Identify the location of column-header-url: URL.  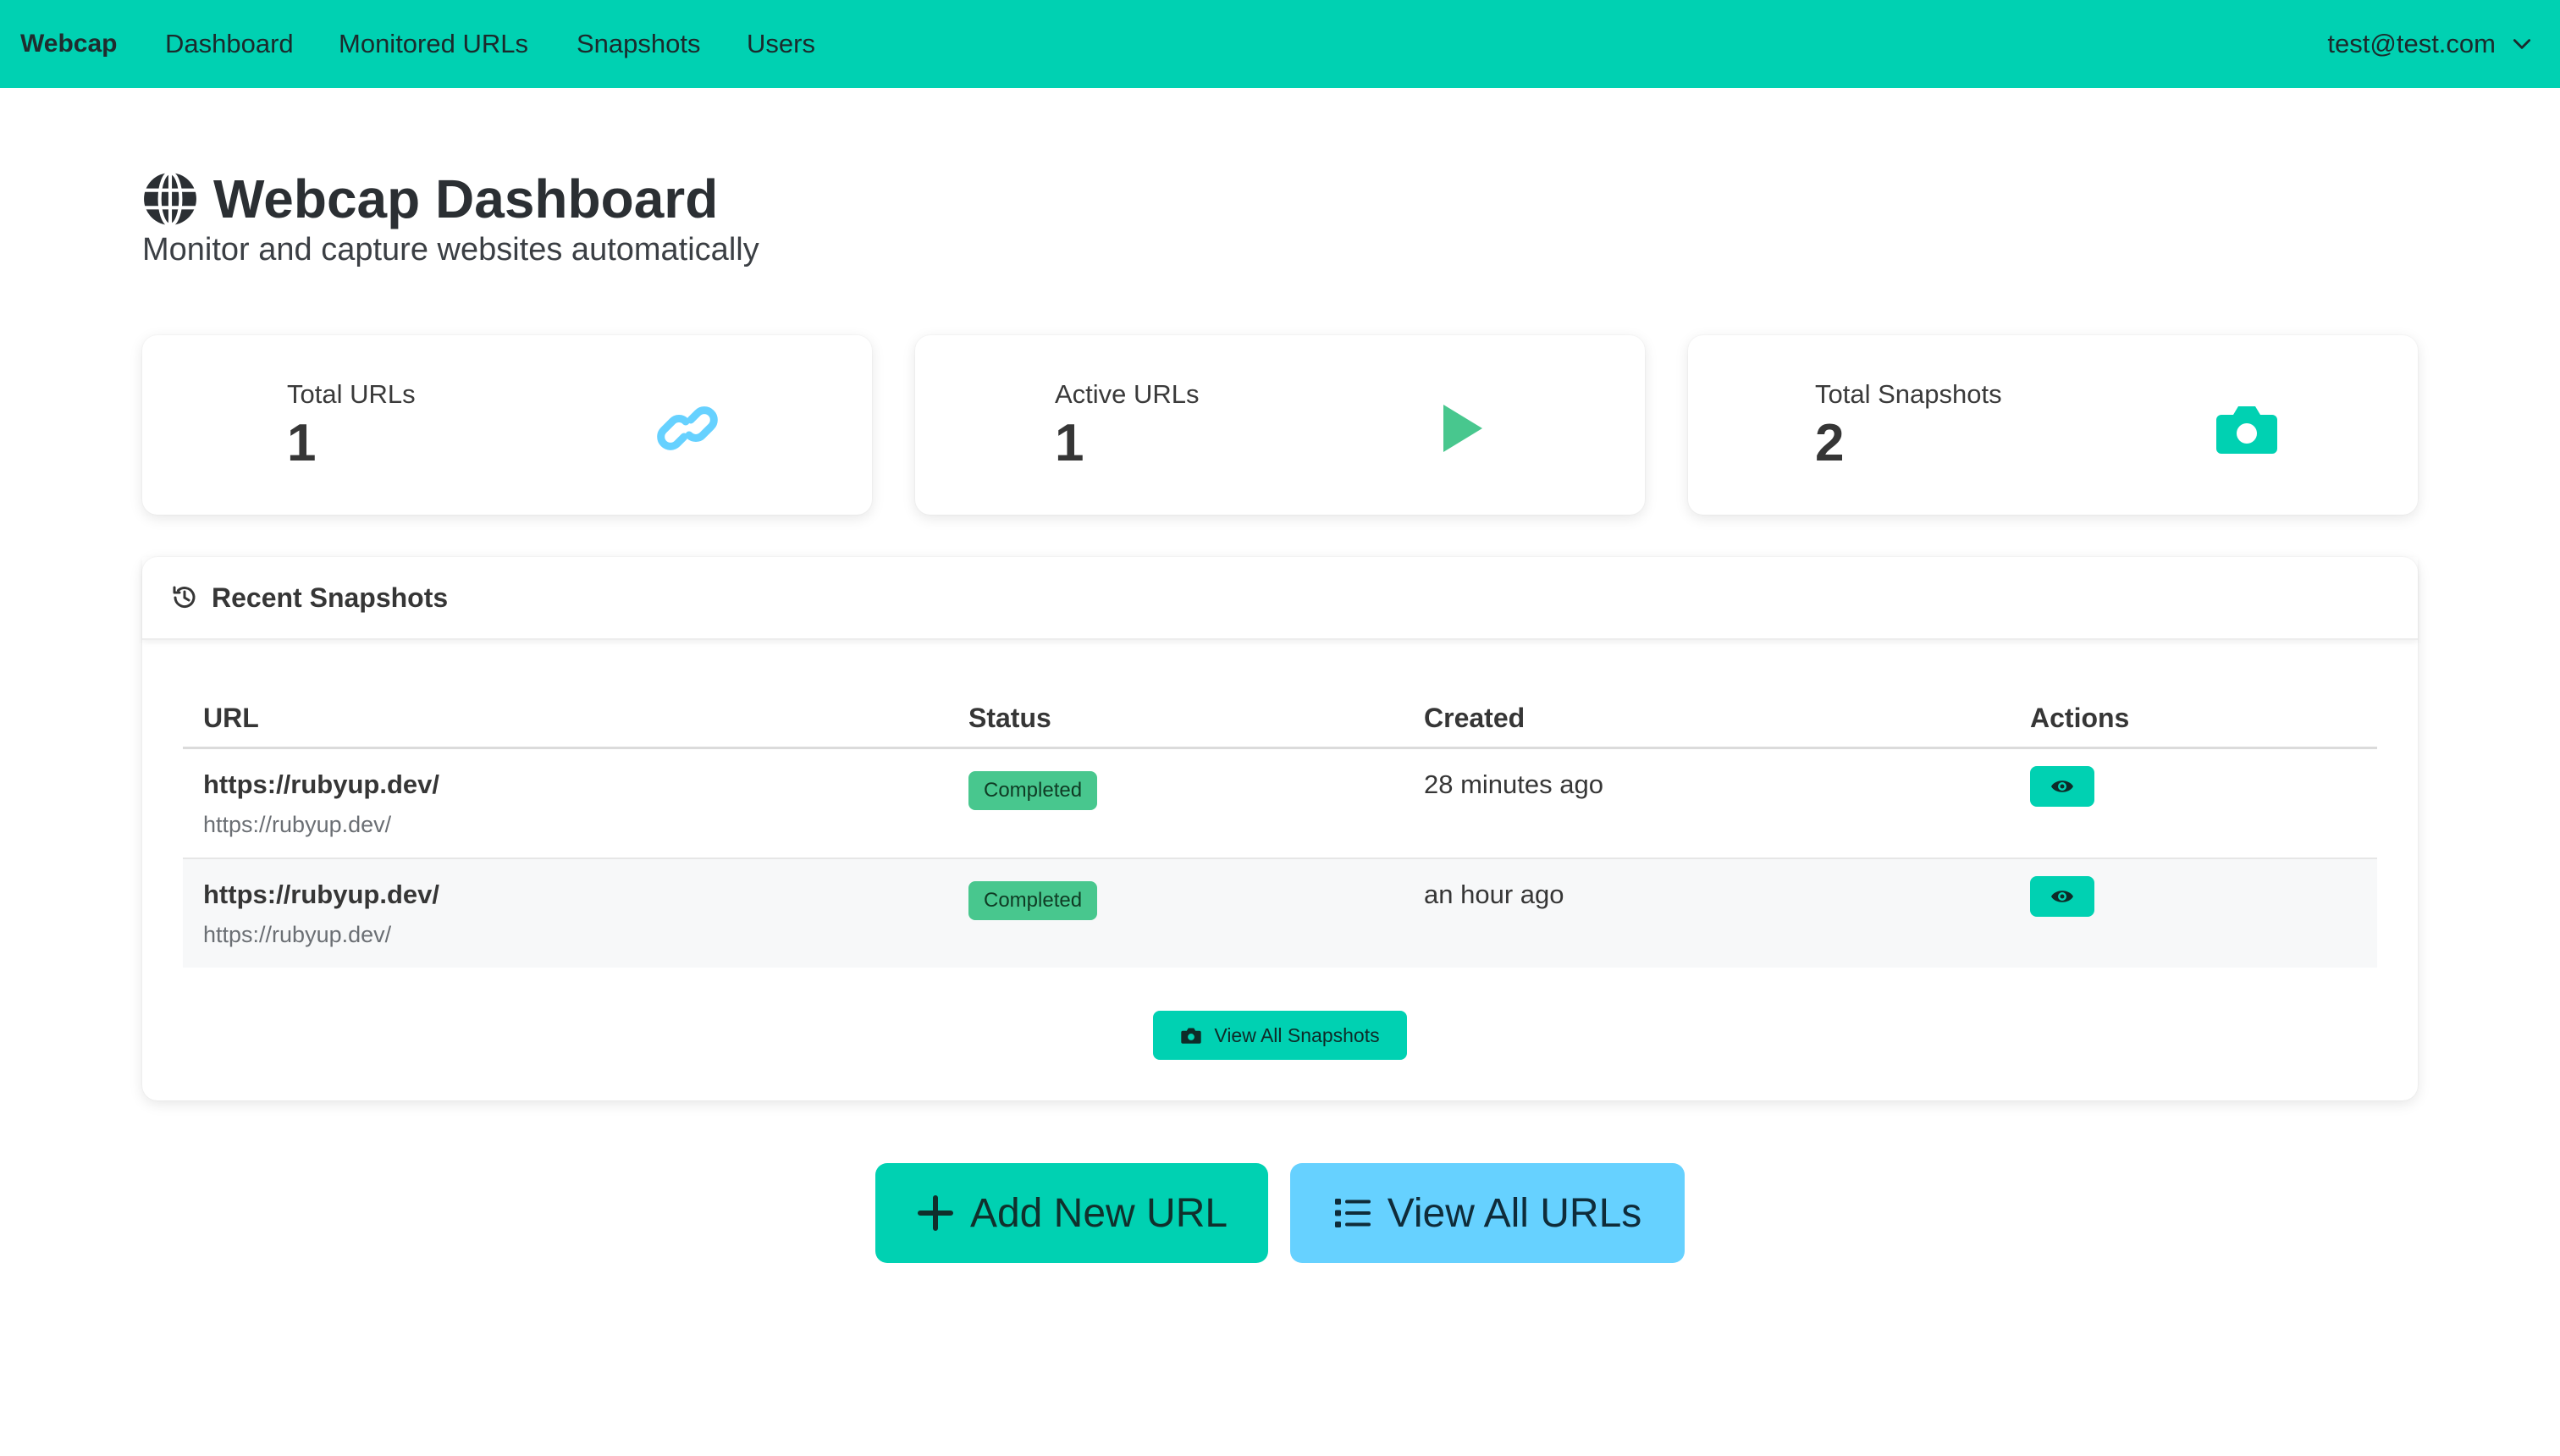
(231, 718).